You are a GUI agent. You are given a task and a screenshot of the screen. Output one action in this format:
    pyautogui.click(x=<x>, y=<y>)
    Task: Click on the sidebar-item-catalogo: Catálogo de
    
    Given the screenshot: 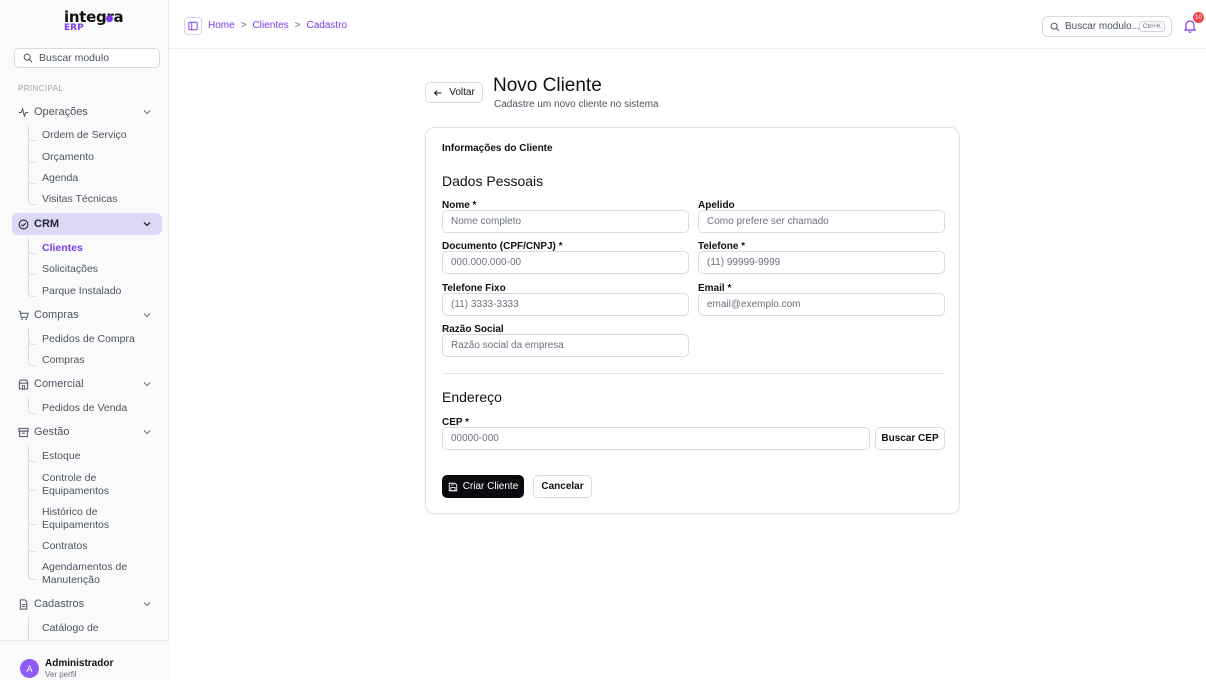 What is the action you would take?
    pyautogui.click(x=70, y=628)
    